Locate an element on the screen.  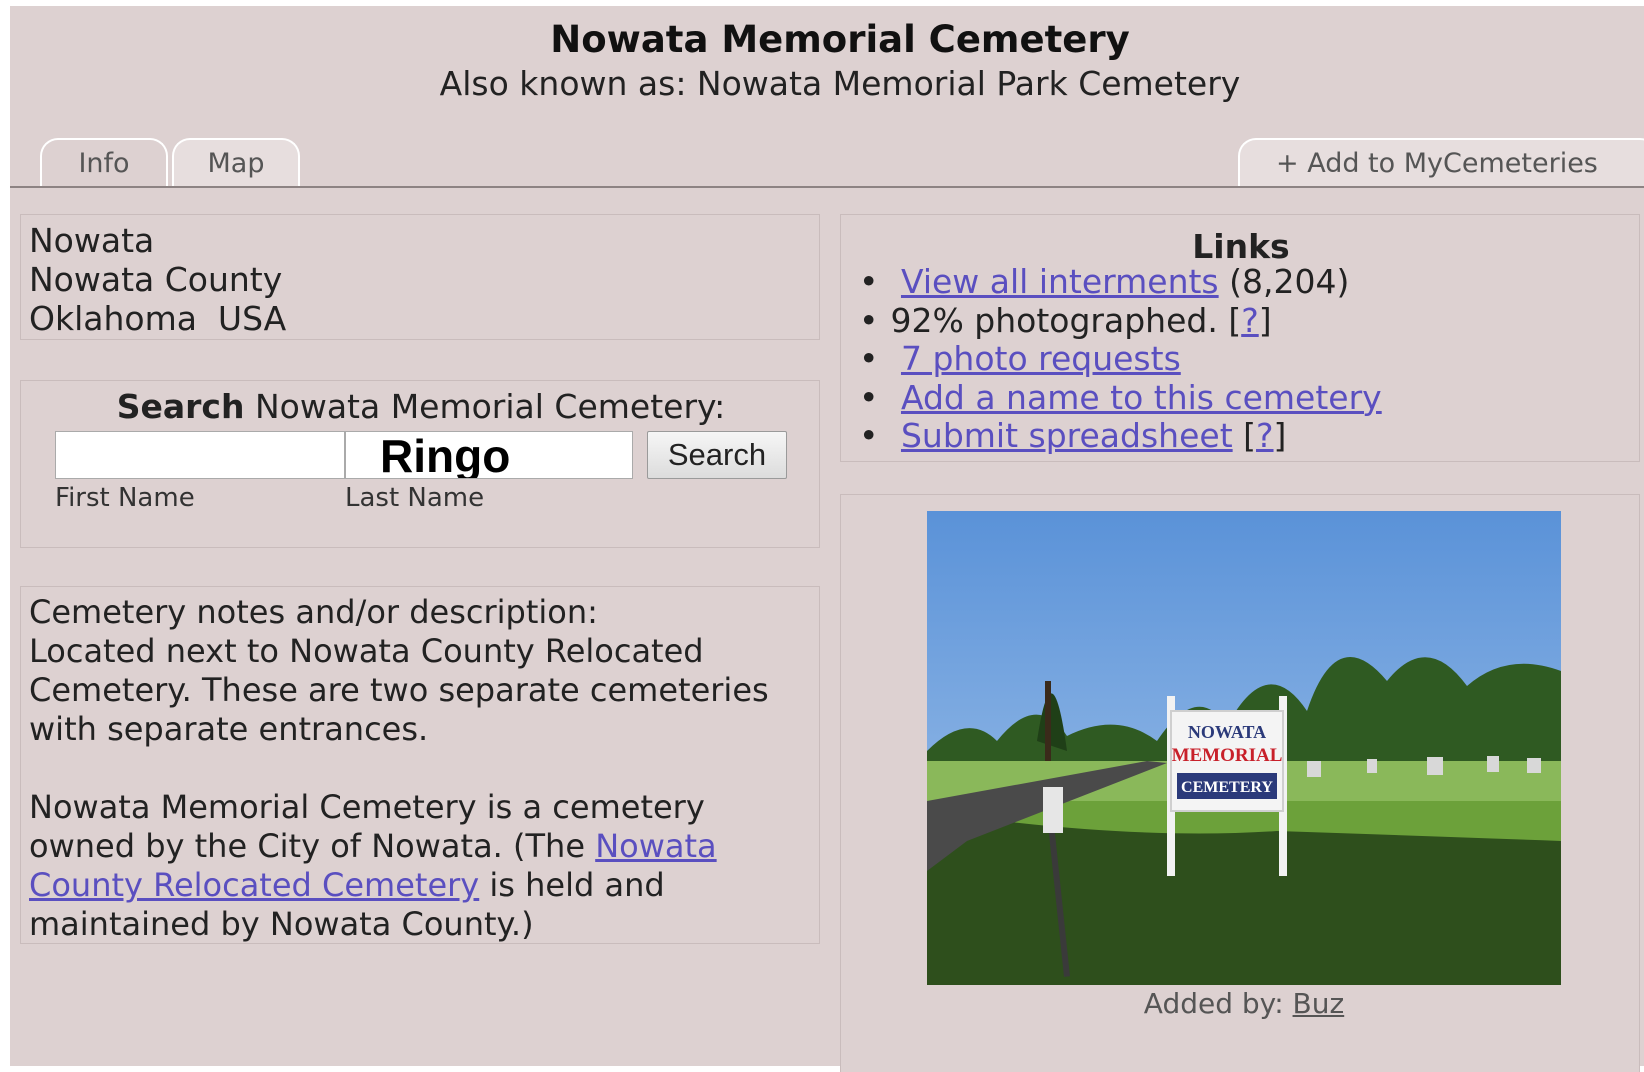
first-name-label: First Name is located at coordinates (125, 498).